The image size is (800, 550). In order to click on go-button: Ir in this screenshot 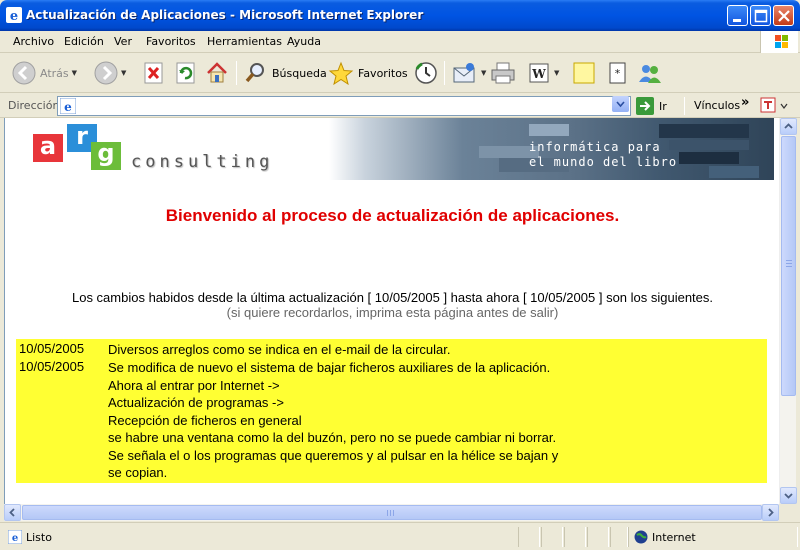, I will do `click(651, 106)`.